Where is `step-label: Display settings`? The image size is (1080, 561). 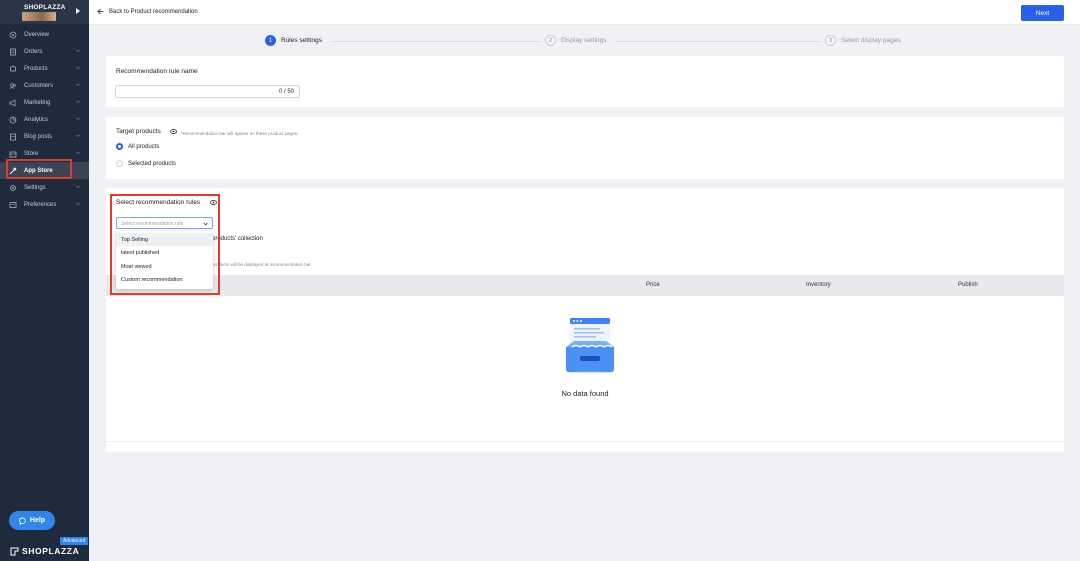 step-label: Display settings is located at coordinates (584, 40).